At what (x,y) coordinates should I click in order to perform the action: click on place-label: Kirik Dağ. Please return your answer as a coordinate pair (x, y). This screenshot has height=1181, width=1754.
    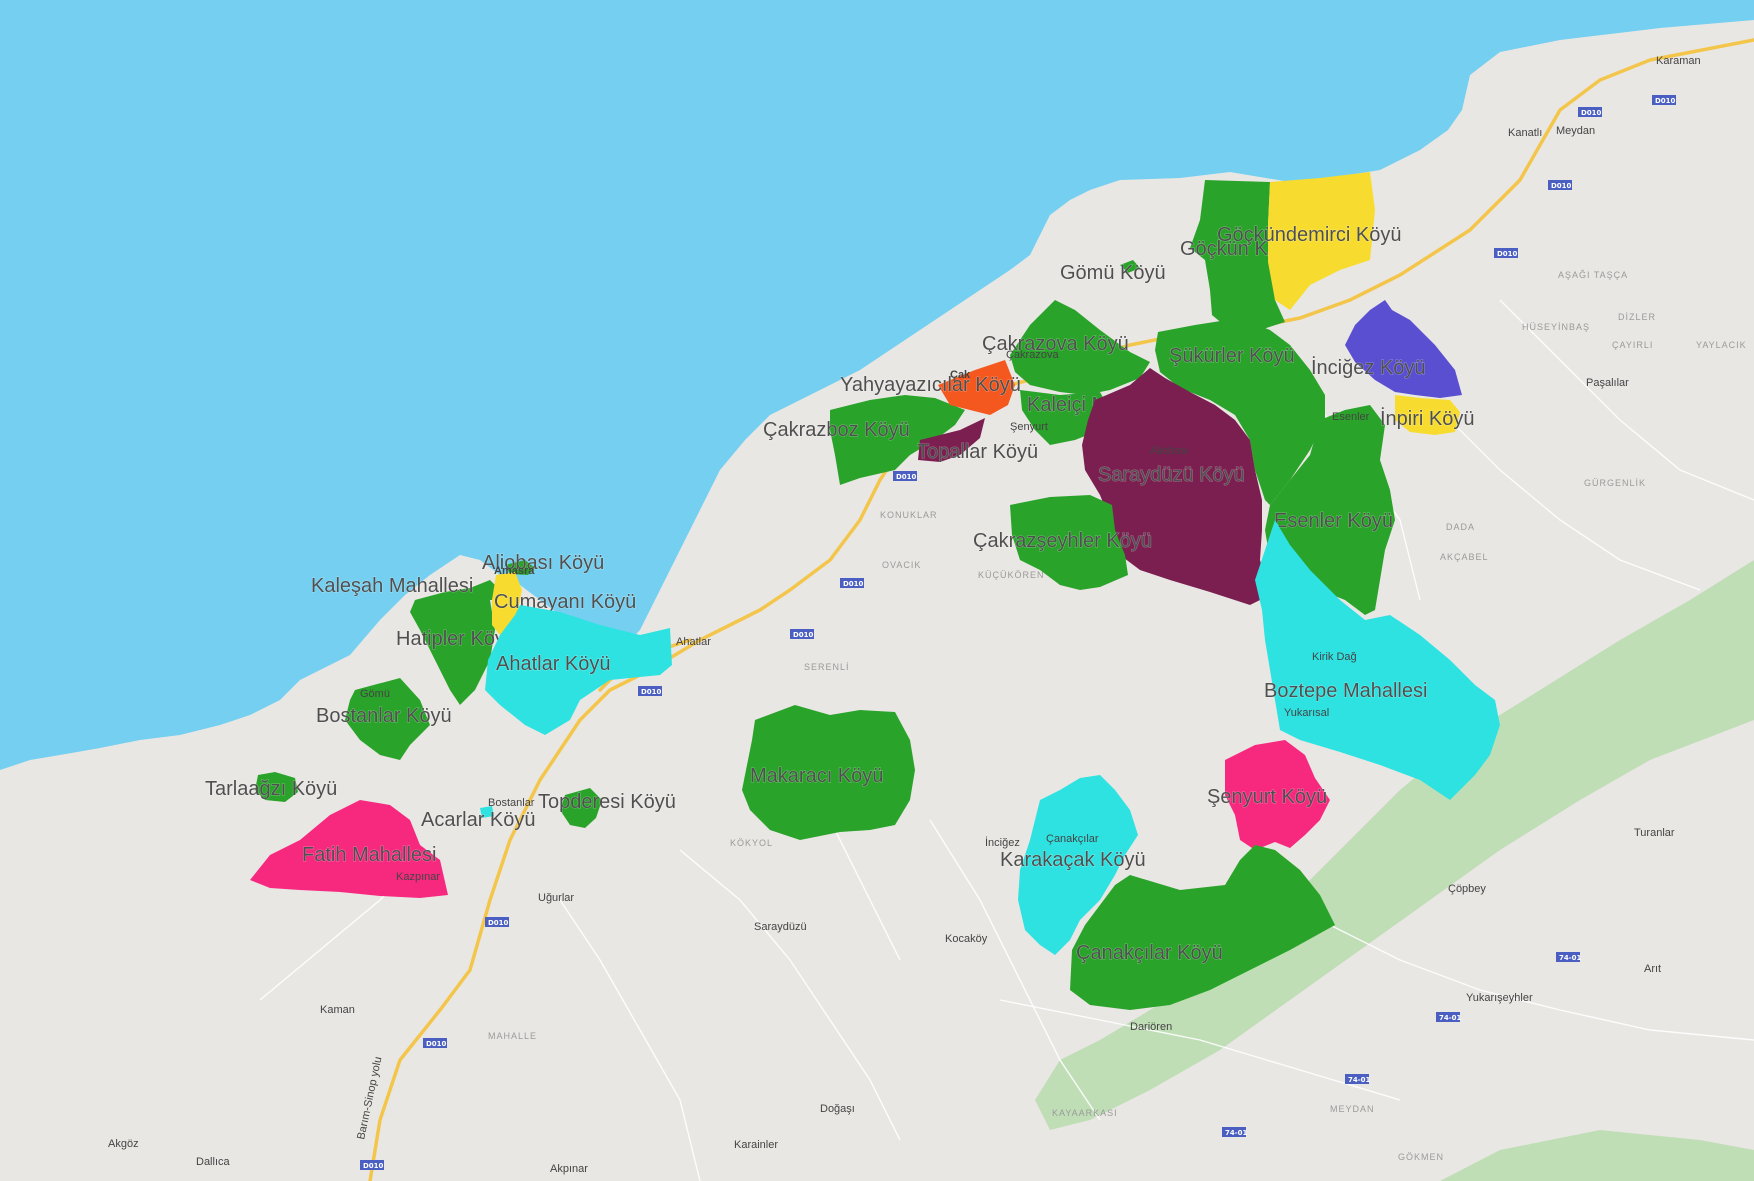
    Looking at the image, I should click on (1334, 657).